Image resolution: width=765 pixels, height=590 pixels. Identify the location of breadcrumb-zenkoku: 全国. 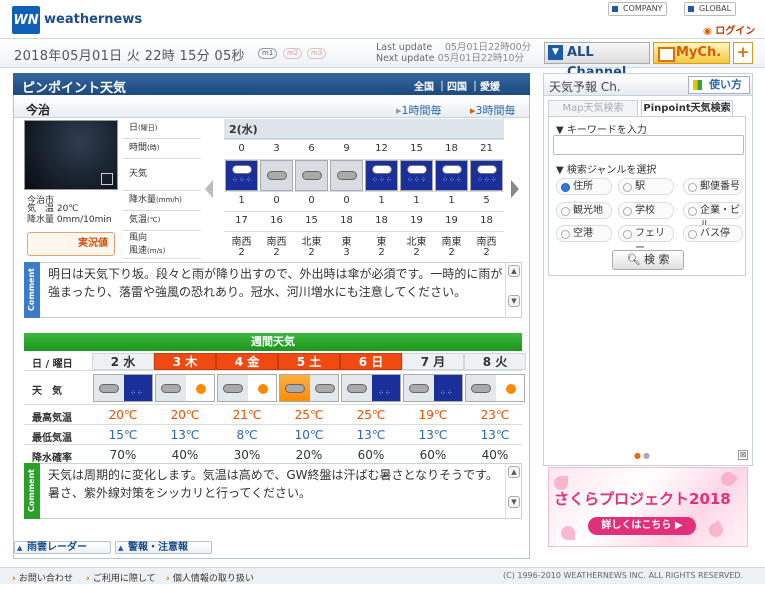
(424, 87).